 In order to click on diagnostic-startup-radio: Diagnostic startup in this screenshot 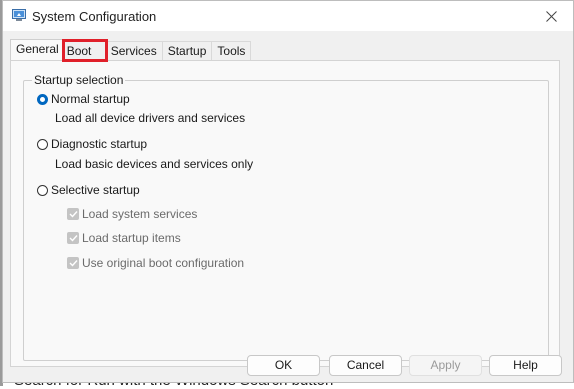, I will do `click(92, 144)`.